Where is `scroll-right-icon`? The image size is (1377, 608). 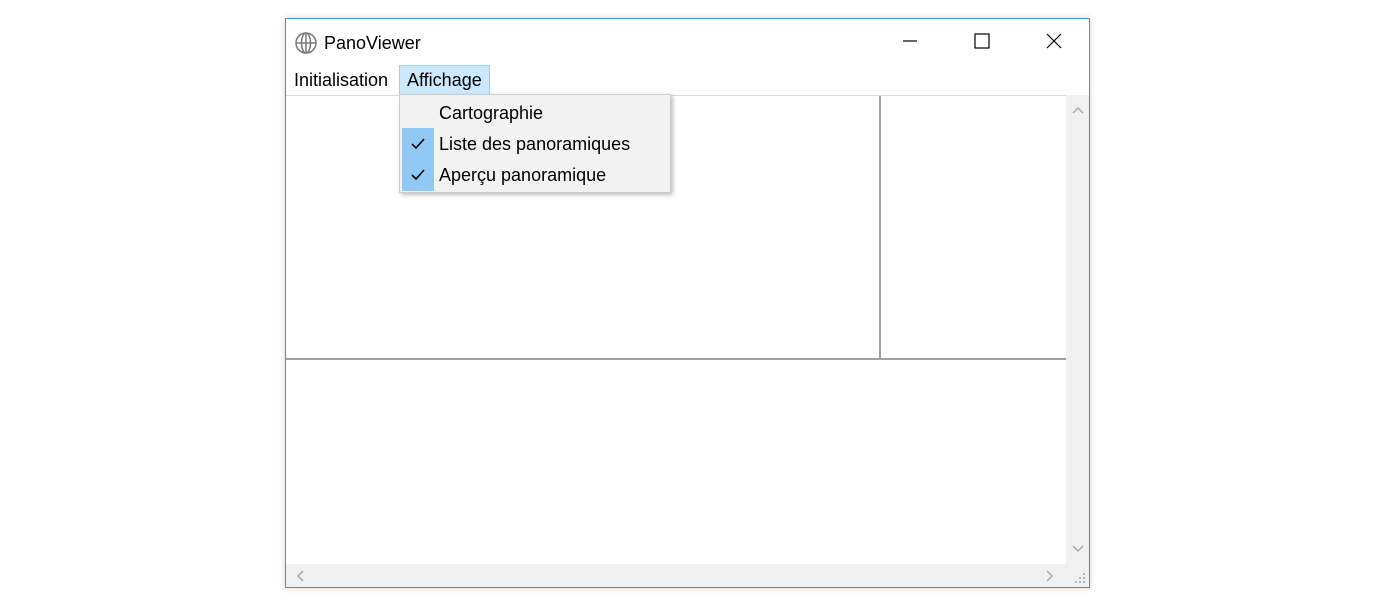
scroll-right-icon is located at coordinates (1050, 576).